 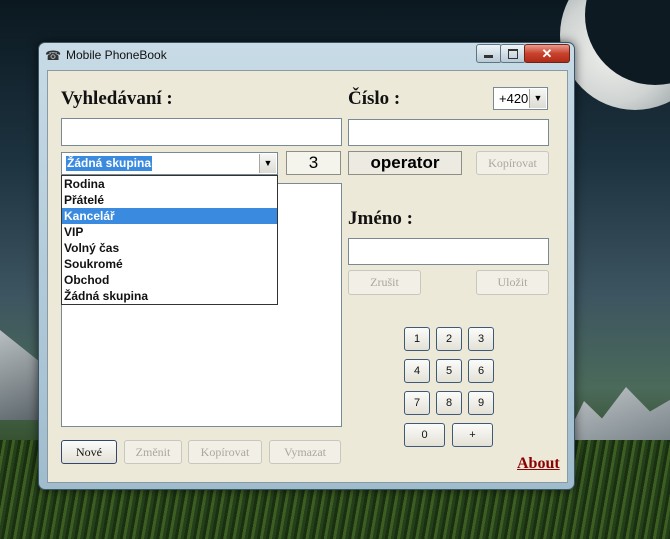 I want to click on group-option: Volný čas, so click(x=169, y=248).